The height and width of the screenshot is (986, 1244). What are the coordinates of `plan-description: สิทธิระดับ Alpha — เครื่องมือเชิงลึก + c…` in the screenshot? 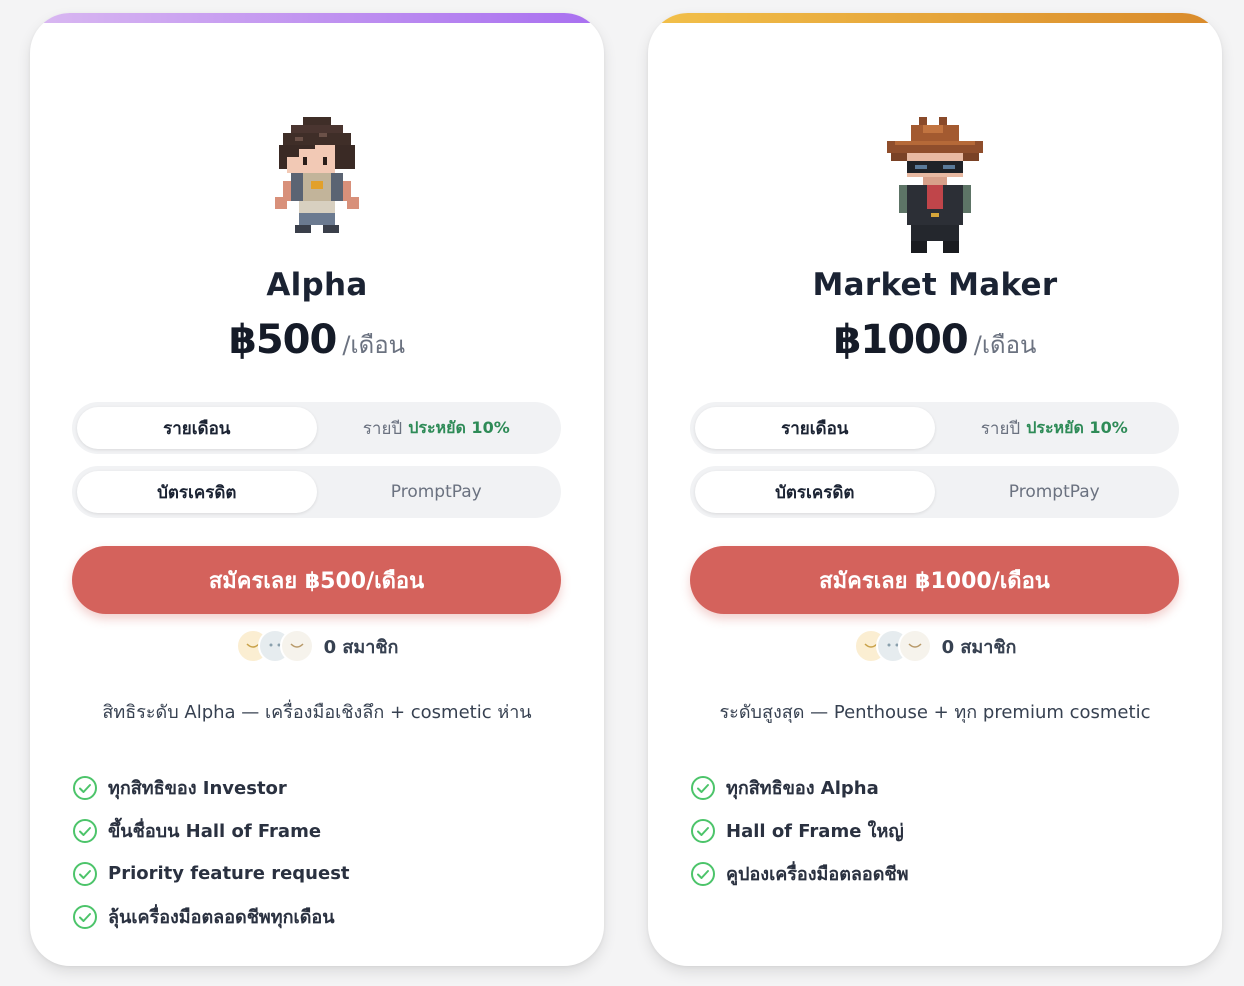 It's located at (317, 712).